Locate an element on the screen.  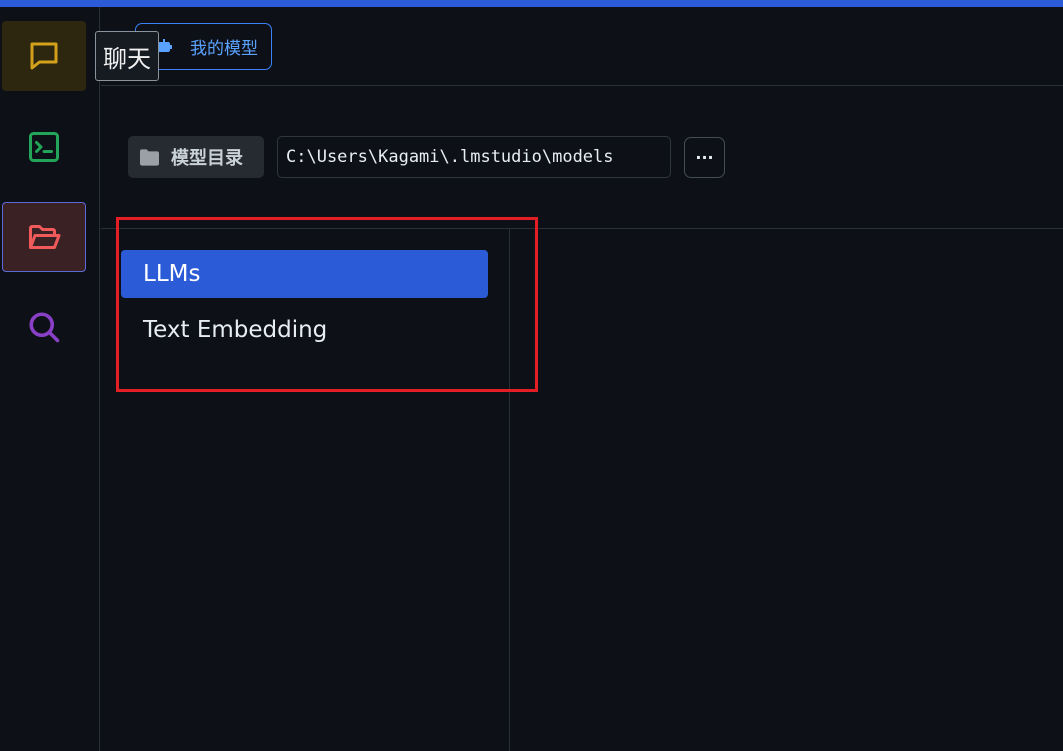
sidebar-item-my-models is located at coordinates (44, 237).